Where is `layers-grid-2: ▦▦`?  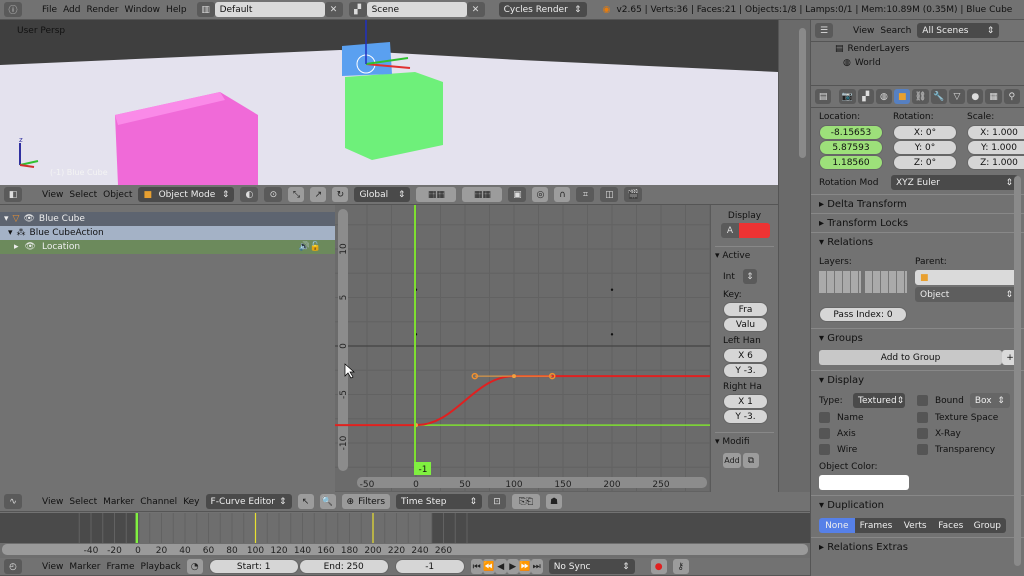 layers-grid-2: ▦▦ is located at coordinates (482, 194).